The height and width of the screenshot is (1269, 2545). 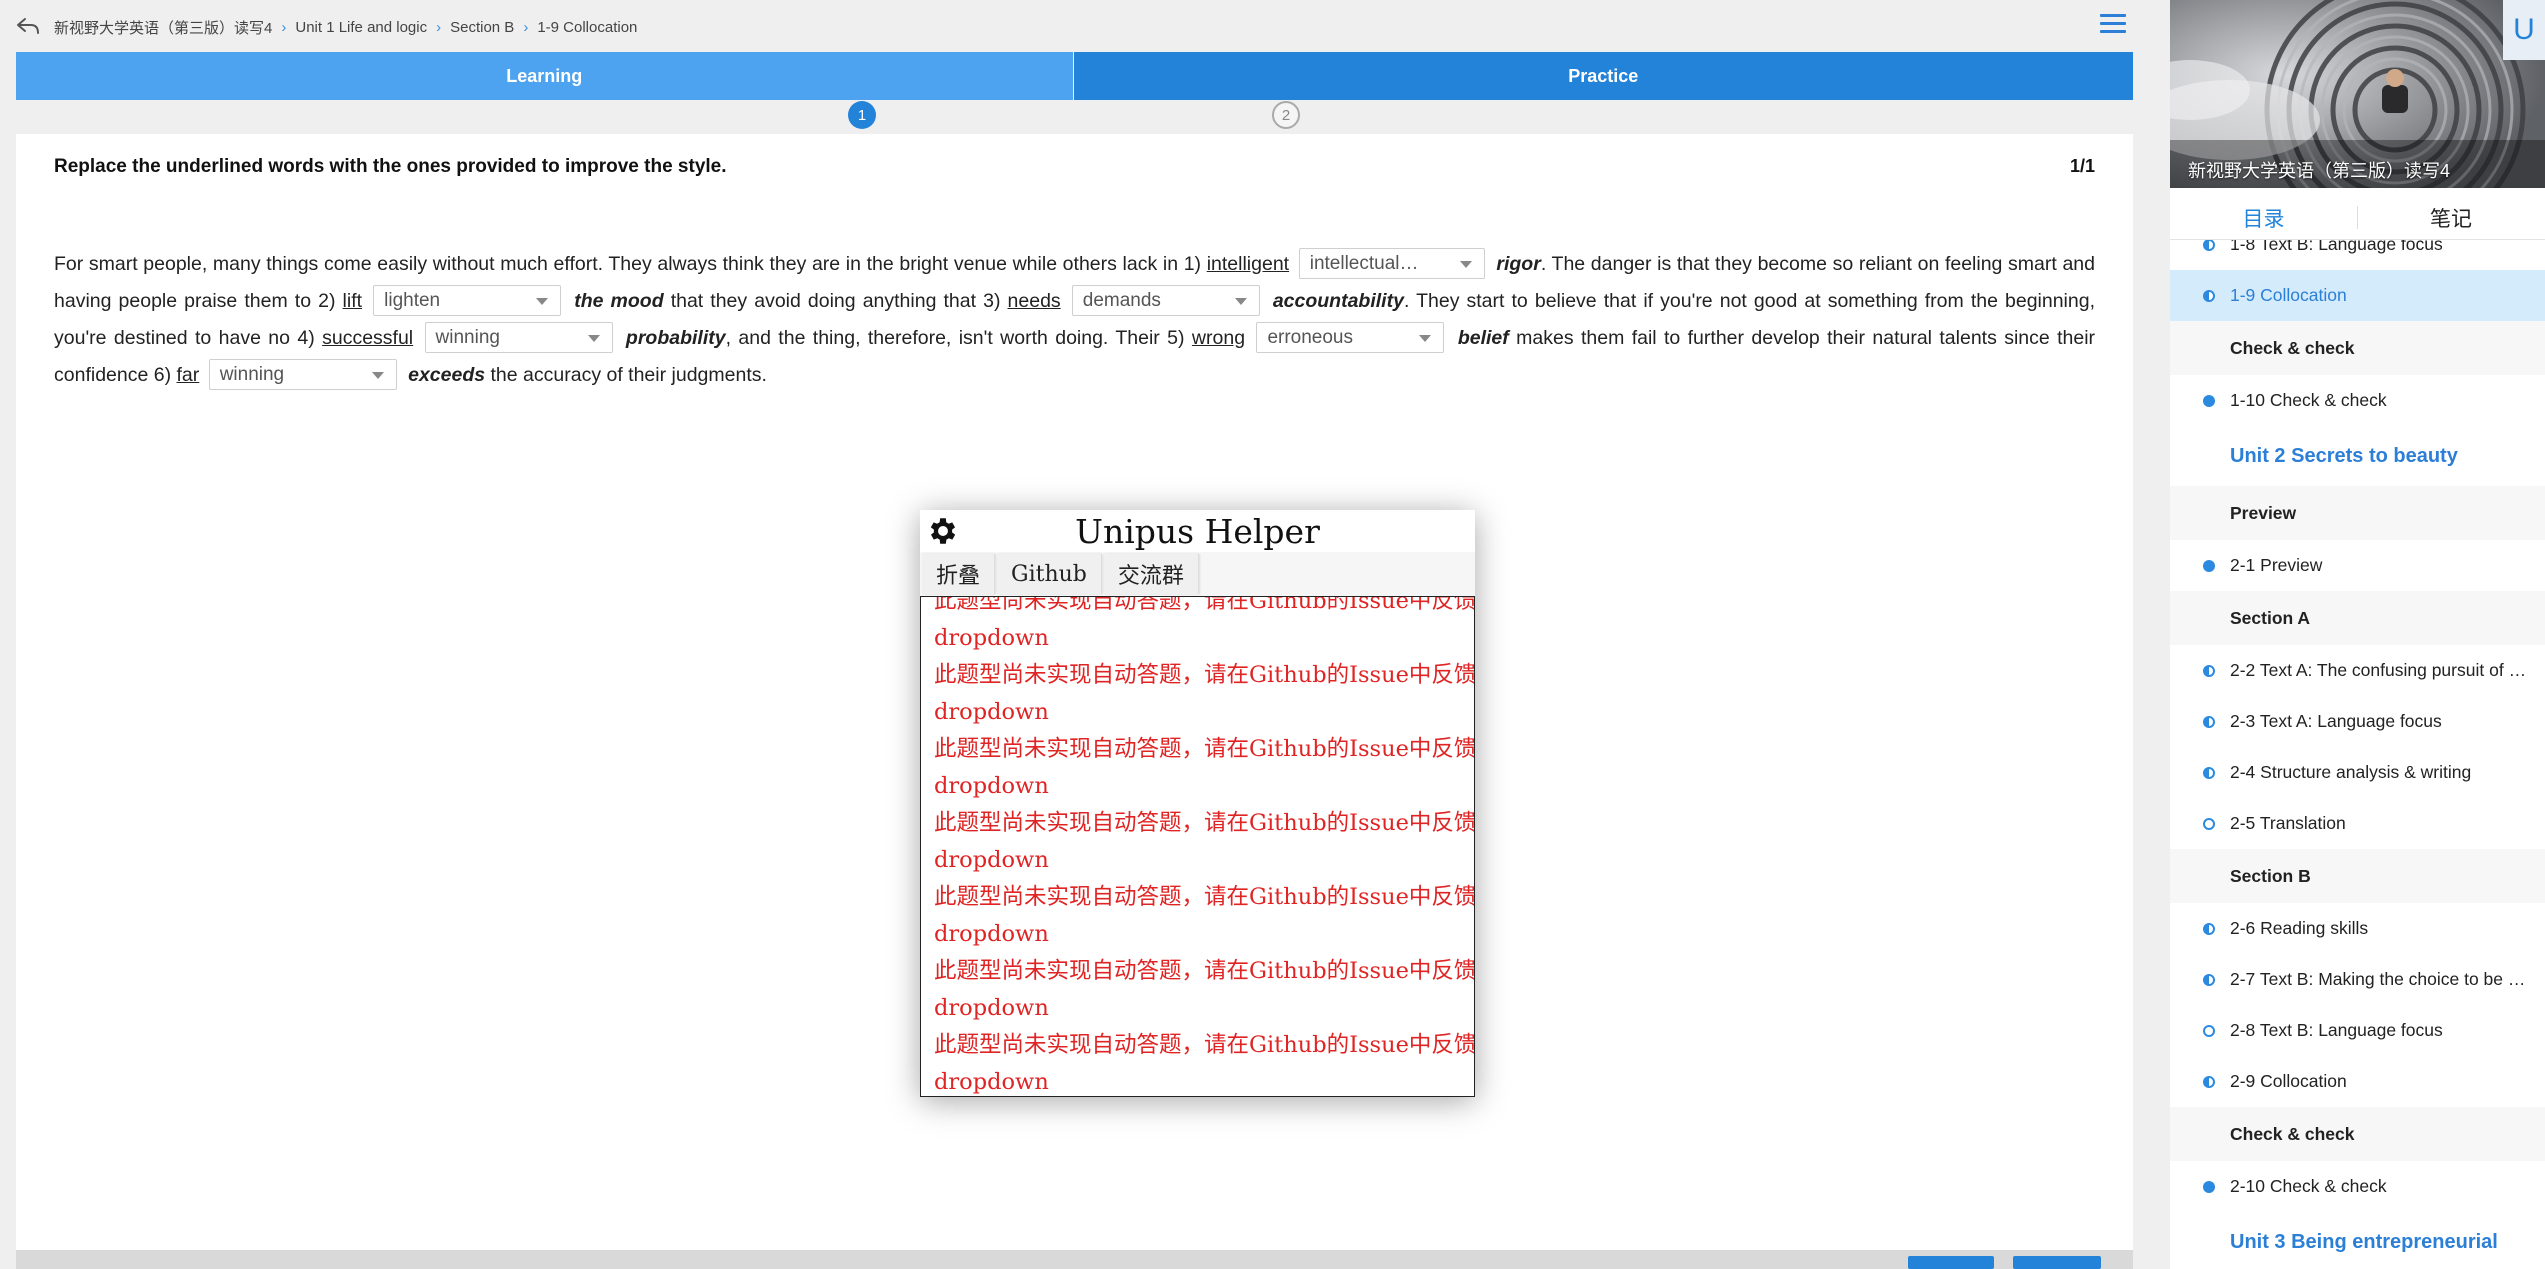 What do you see at coordinates (2270, 875) in the screenshot?
I see `toc-label: Section B` at bounding box center [2270, 875].